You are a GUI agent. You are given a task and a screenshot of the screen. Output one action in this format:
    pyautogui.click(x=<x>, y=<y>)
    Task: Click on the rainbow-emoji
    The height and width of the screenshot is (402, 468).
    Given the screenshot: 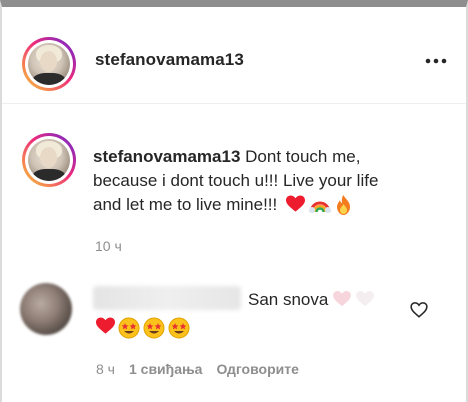 What is the action you would take?
    pyautogui.click(x=320, y=207)
    